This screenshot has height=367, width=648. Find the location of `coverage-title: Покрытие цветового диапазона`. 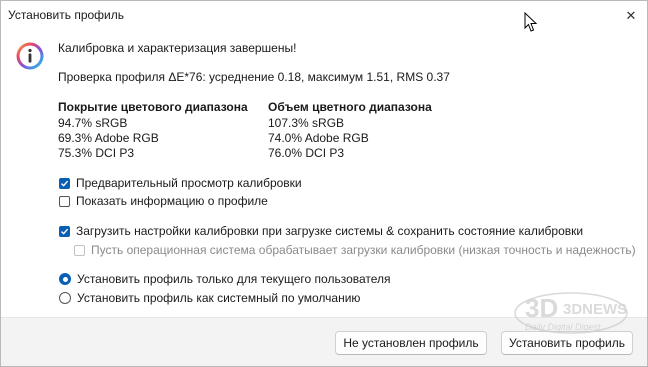

coverage-title: Покрытие цветового диапазона is located at coordinates (153, 107).